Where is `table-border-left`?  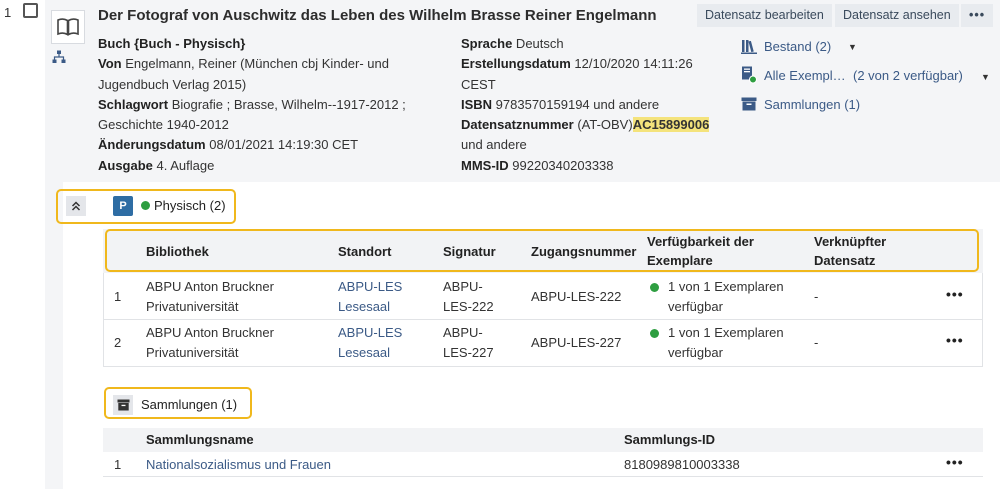 table-border-left is located at coordinates (103, 320).